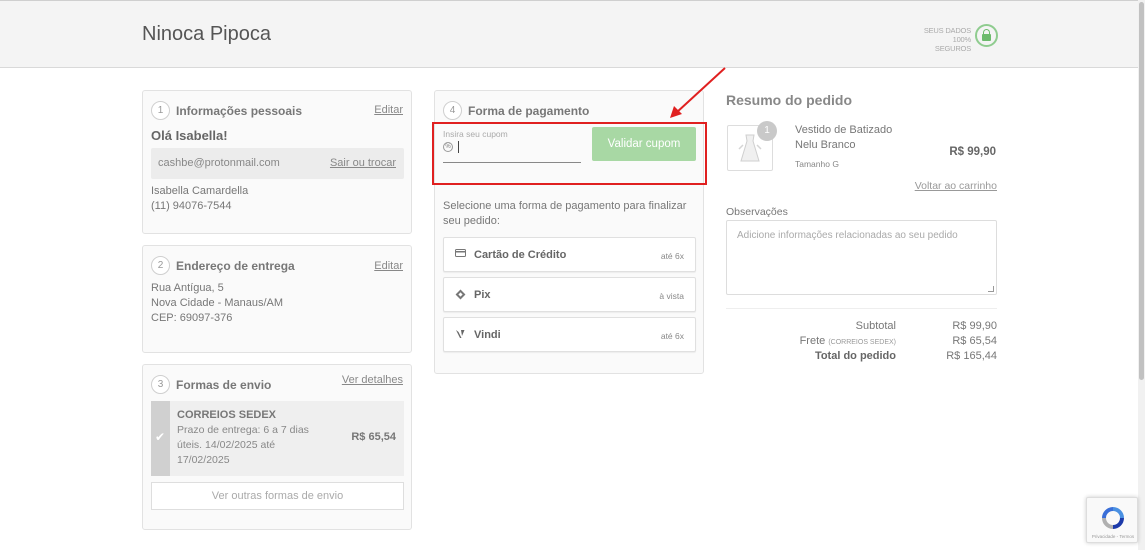 This screenshot has width=1145, height=550. What do you see at coordinates (388, 266) in the screenshot?
I see `edit-address-link: Editar` at bounding box center [388, 266].